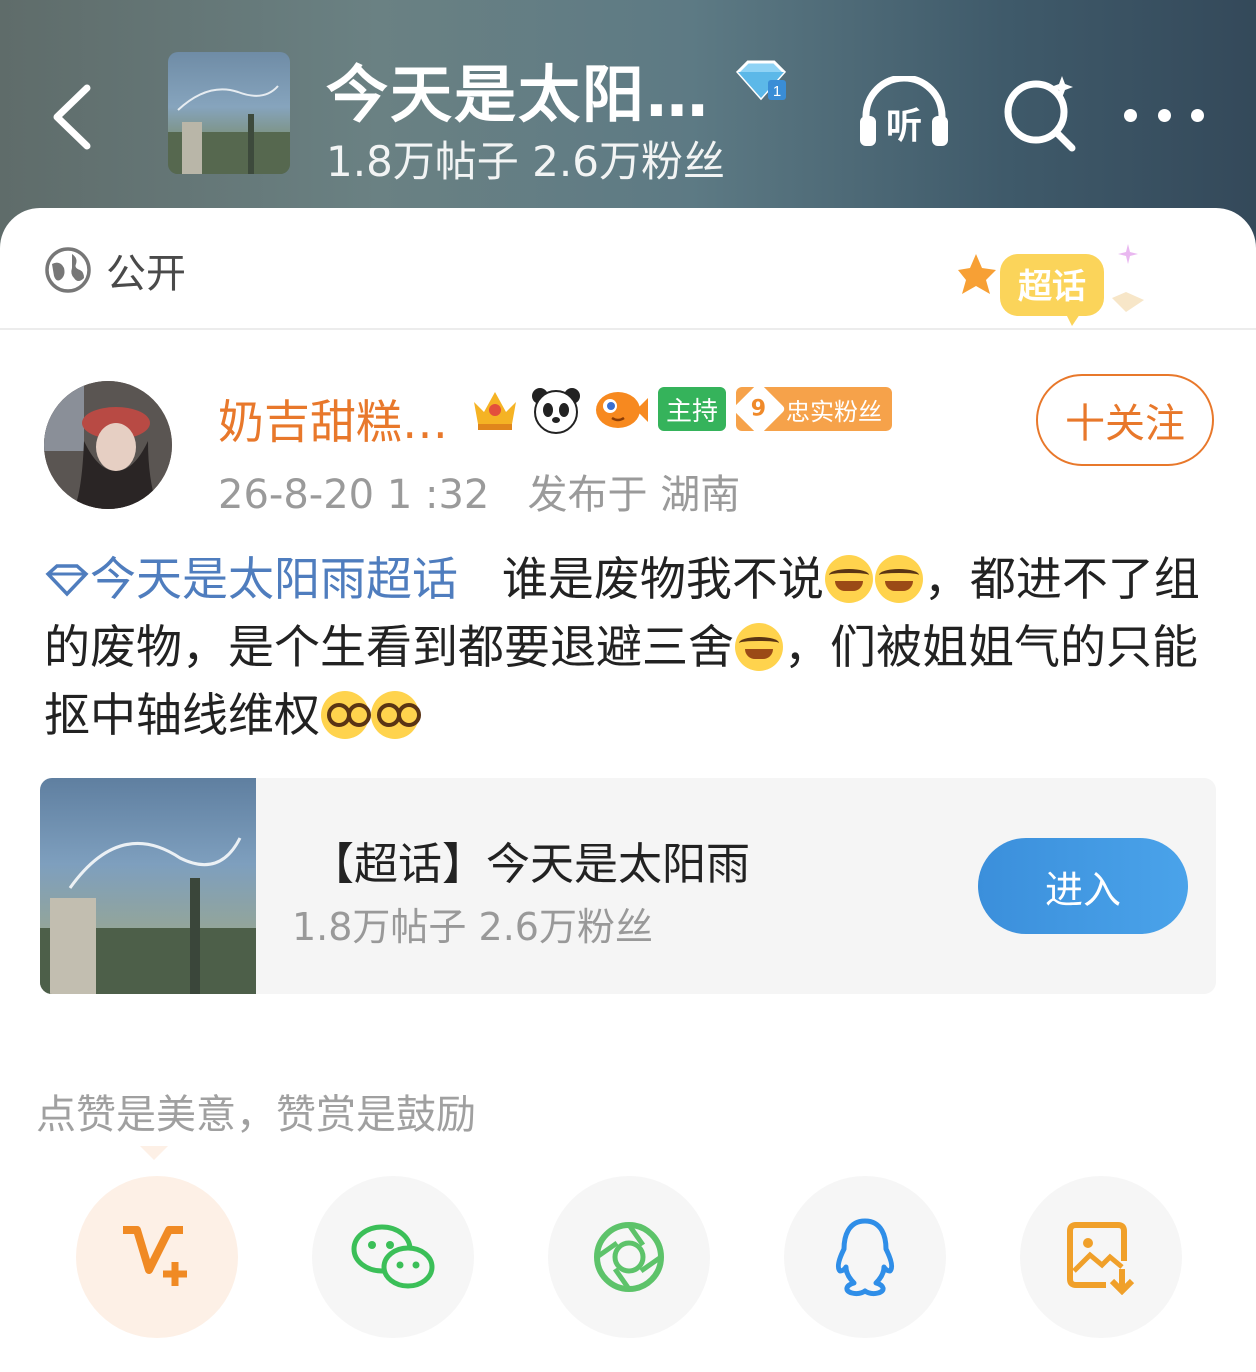 The width and height of the screenshot is (1256, 1372). I want to click on share-bar, so click(629, 1257).